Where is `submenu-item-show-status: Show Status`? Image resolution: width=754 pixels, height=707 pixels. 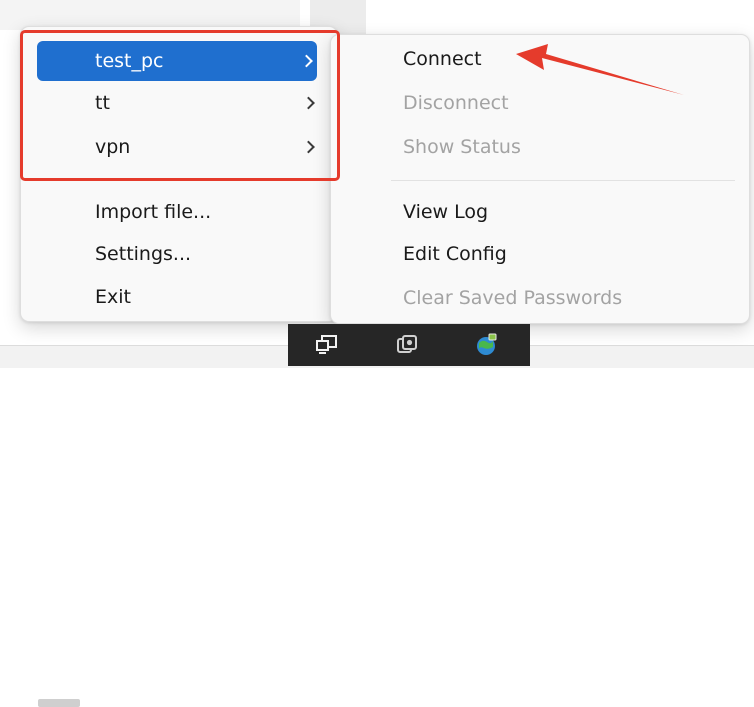
submenu-item-show-status: Show Status is located at coordinates (540, 147).